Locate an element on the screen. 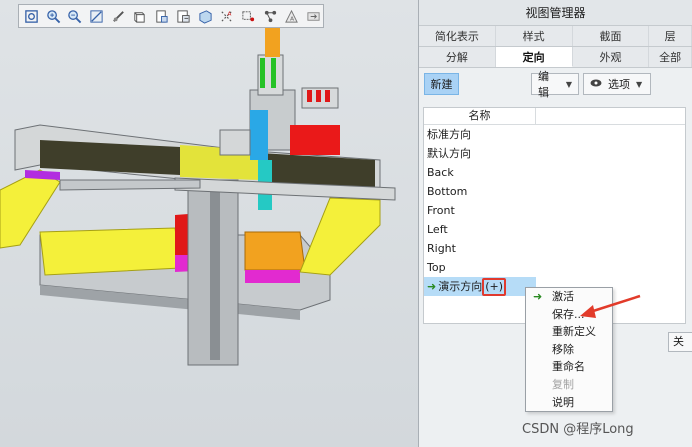 Image resolution: width=692 pixels, height=447 pixels. watermark: CSDN @程序Long is located at coordinates (578, 429).